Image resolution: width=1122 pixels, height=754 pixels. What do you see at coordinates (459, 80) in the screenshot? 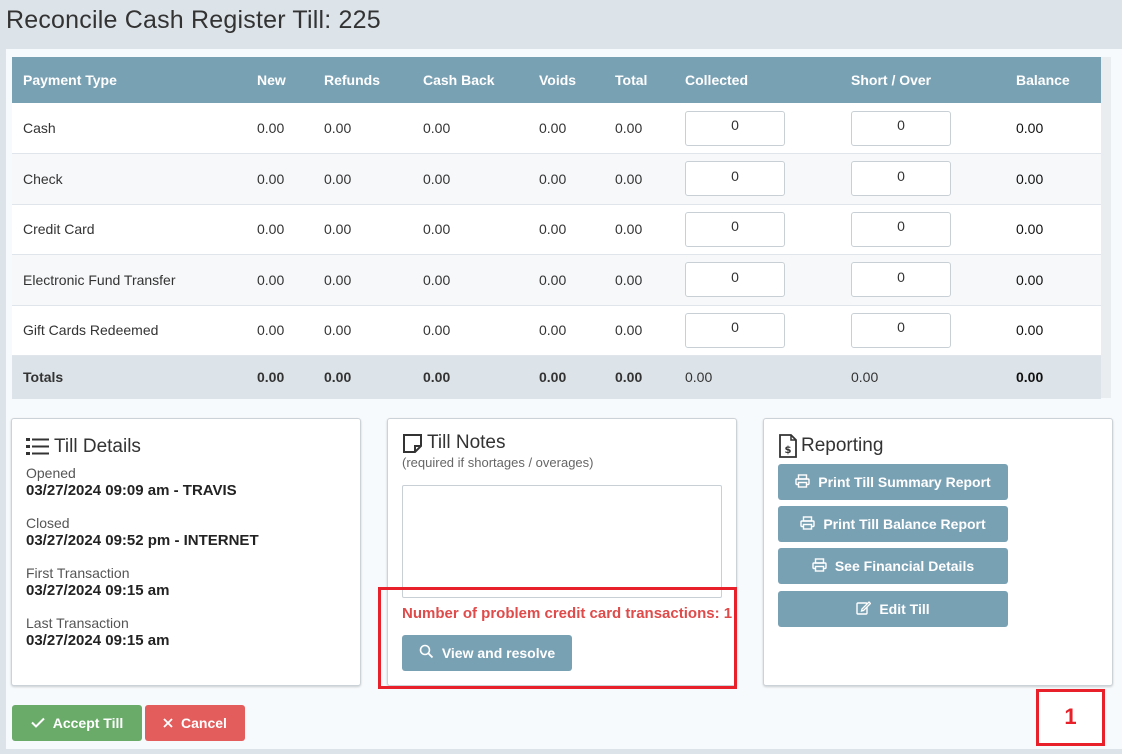
I see `col-cash-back: Cash Back` at bounding box center [459, 80].